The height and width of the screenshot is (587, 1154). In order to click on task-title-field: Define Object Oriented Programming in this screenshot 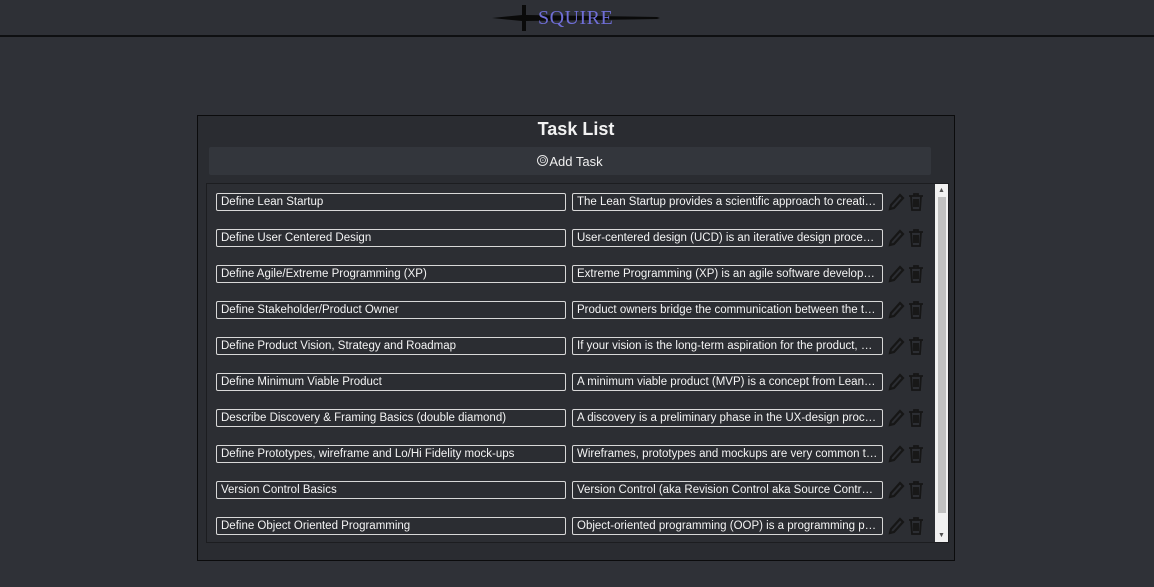, I will do `click(391, 526)`.